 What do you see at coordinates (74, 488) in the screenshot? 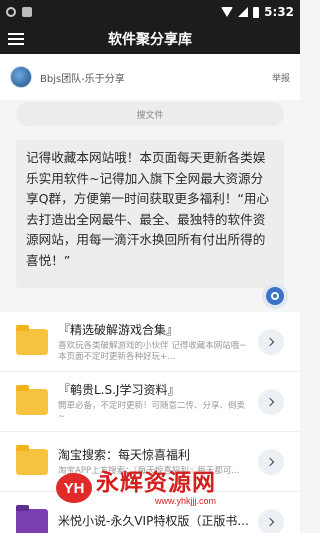
I see `watermark-logo: YH` at bounding box center [74, 488].